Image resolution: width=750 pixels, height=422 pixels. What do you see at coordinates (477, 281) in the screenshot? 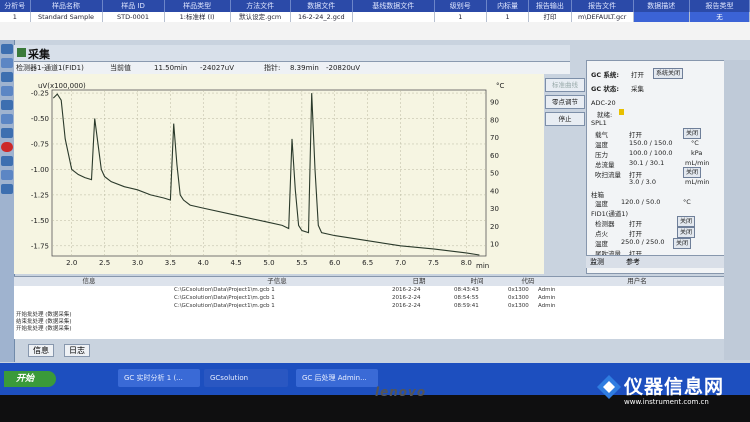
I see `log-col-time: 时间` at bounding box center [477, 281].